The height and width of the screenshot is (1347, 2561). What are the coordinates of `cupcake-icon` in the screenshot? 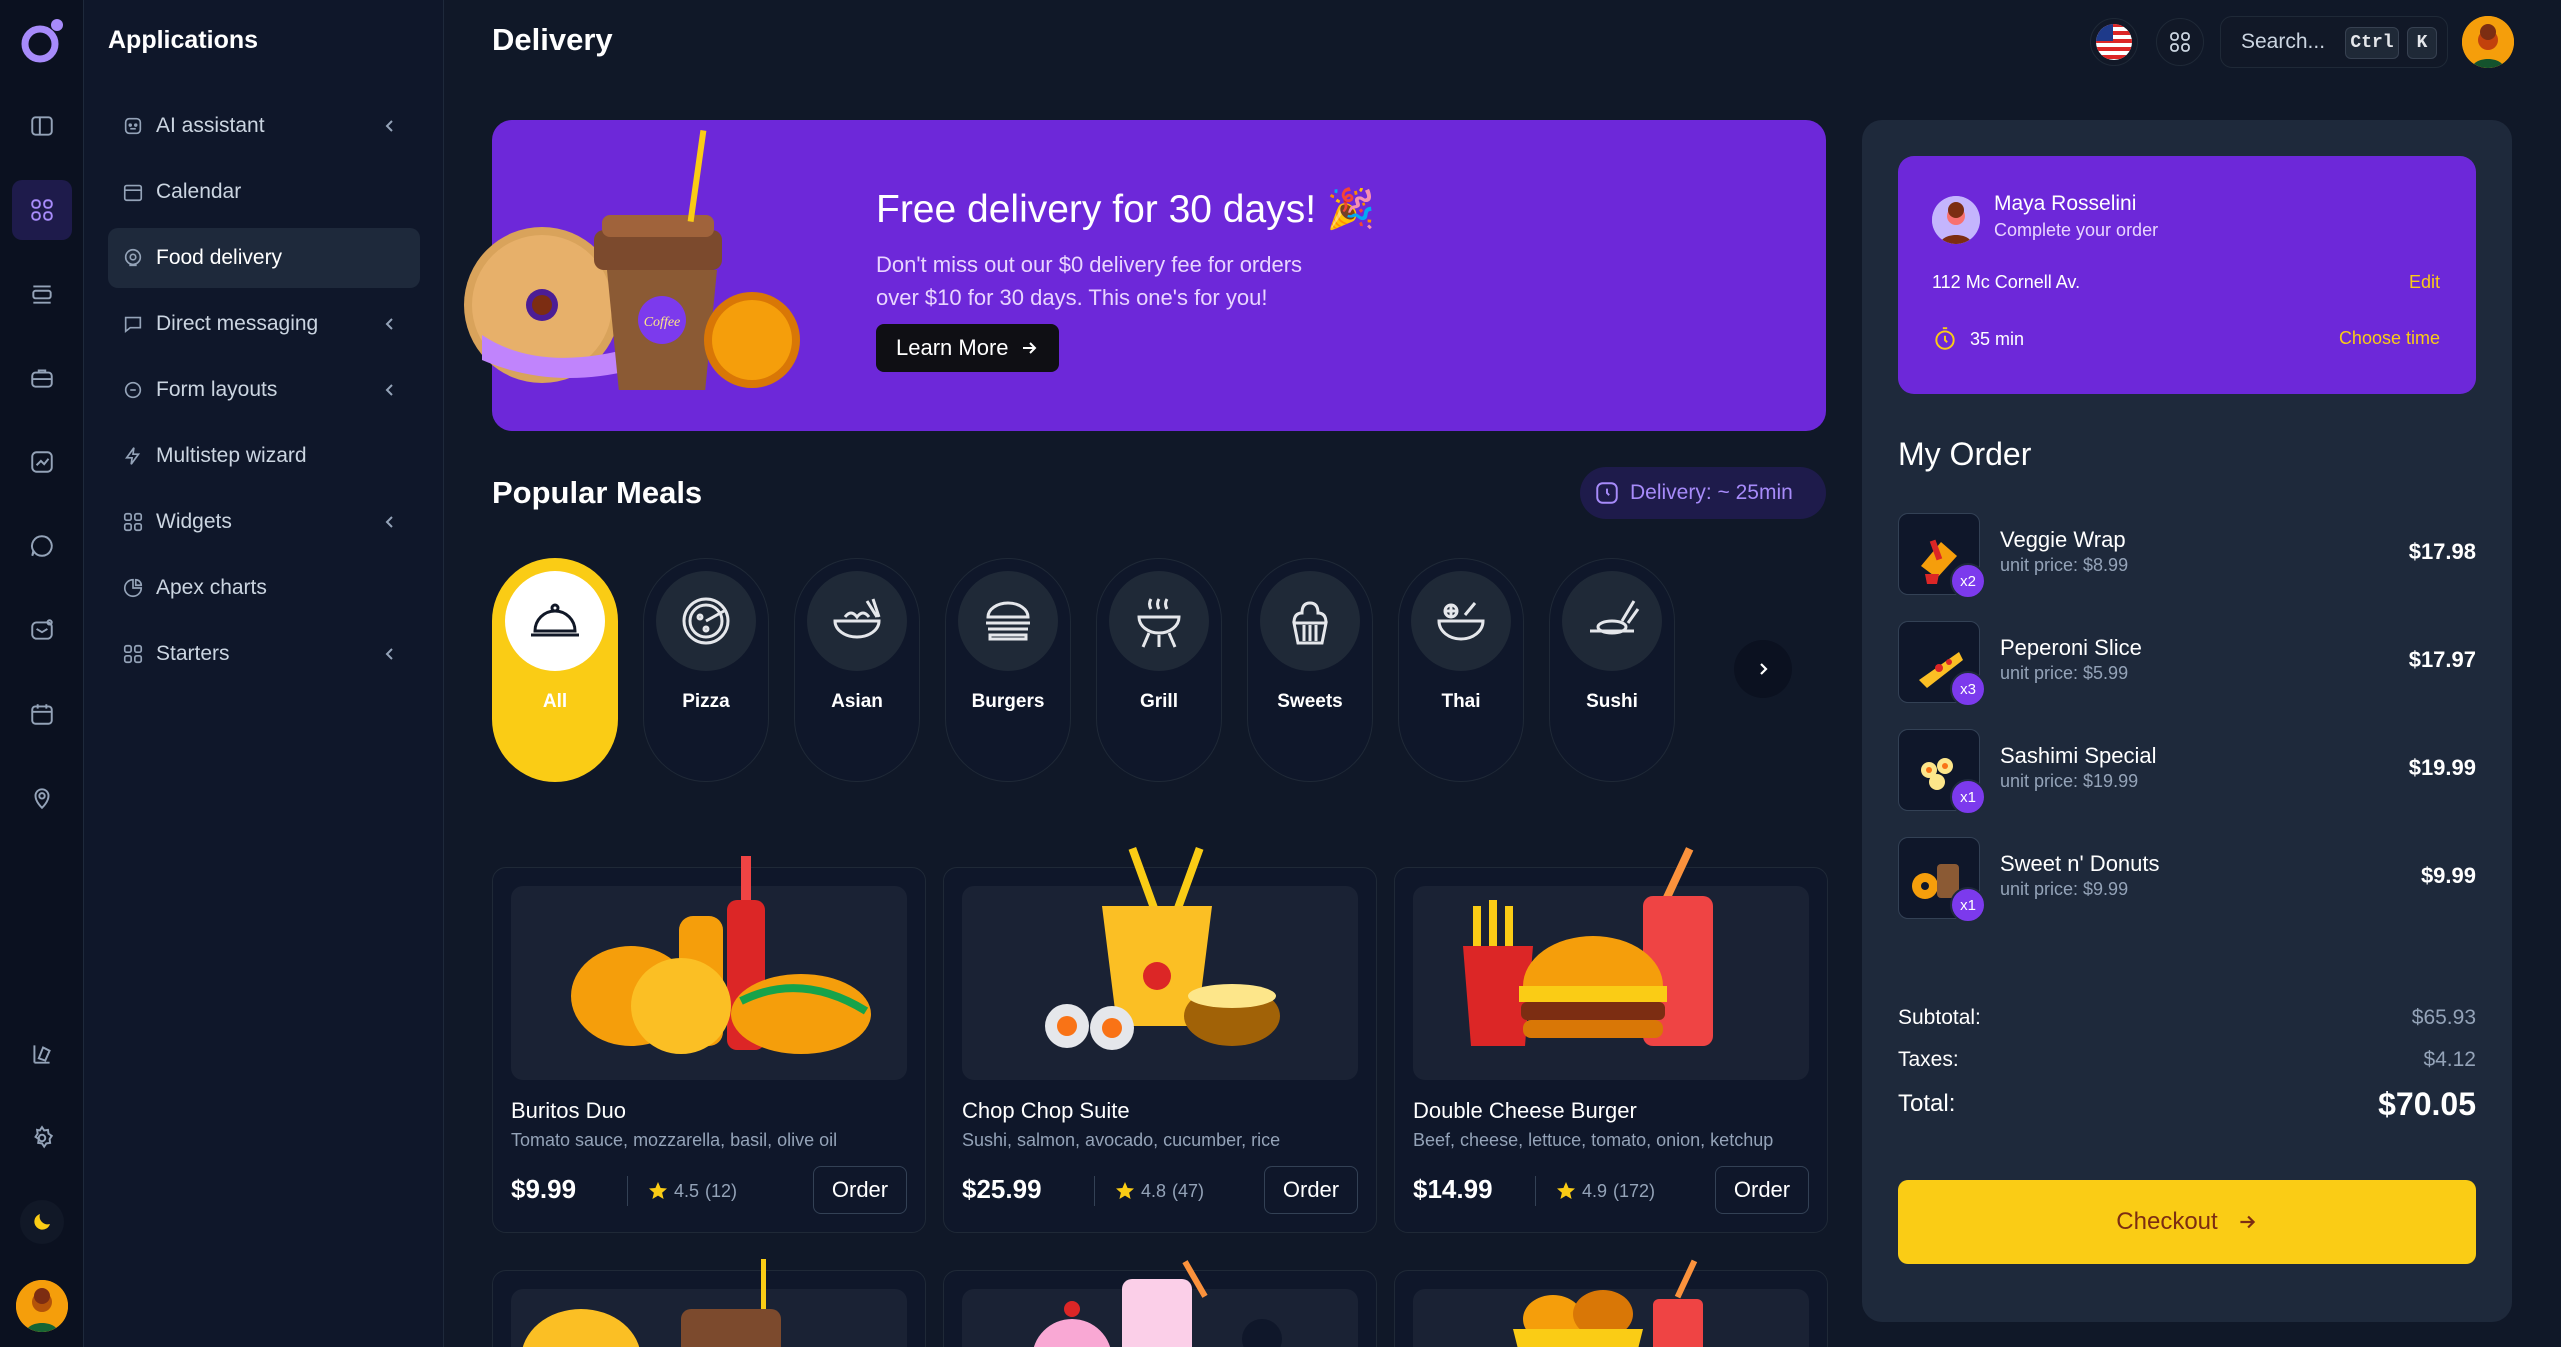 It's located at (1310, 621).